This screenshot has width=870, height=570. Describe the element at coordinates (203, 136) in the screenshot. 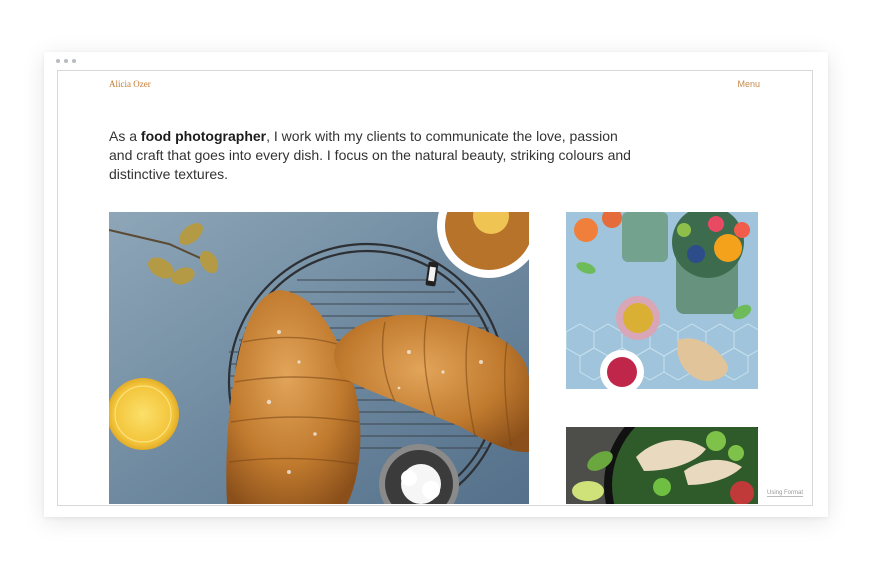

I see `intro-highlight: food photographer` at that location.